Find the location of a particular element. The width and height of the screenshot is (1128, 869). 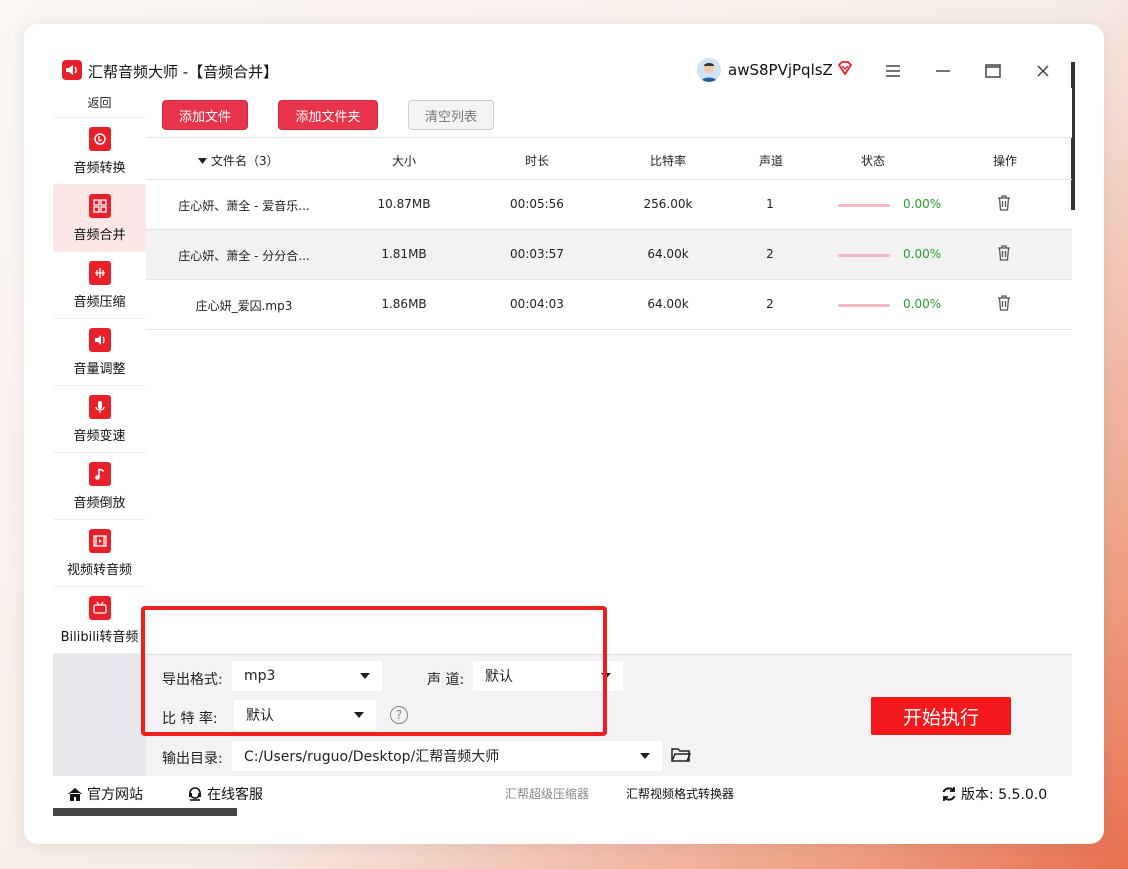

column-channels: 声道 is located at coordinates (770, 161).